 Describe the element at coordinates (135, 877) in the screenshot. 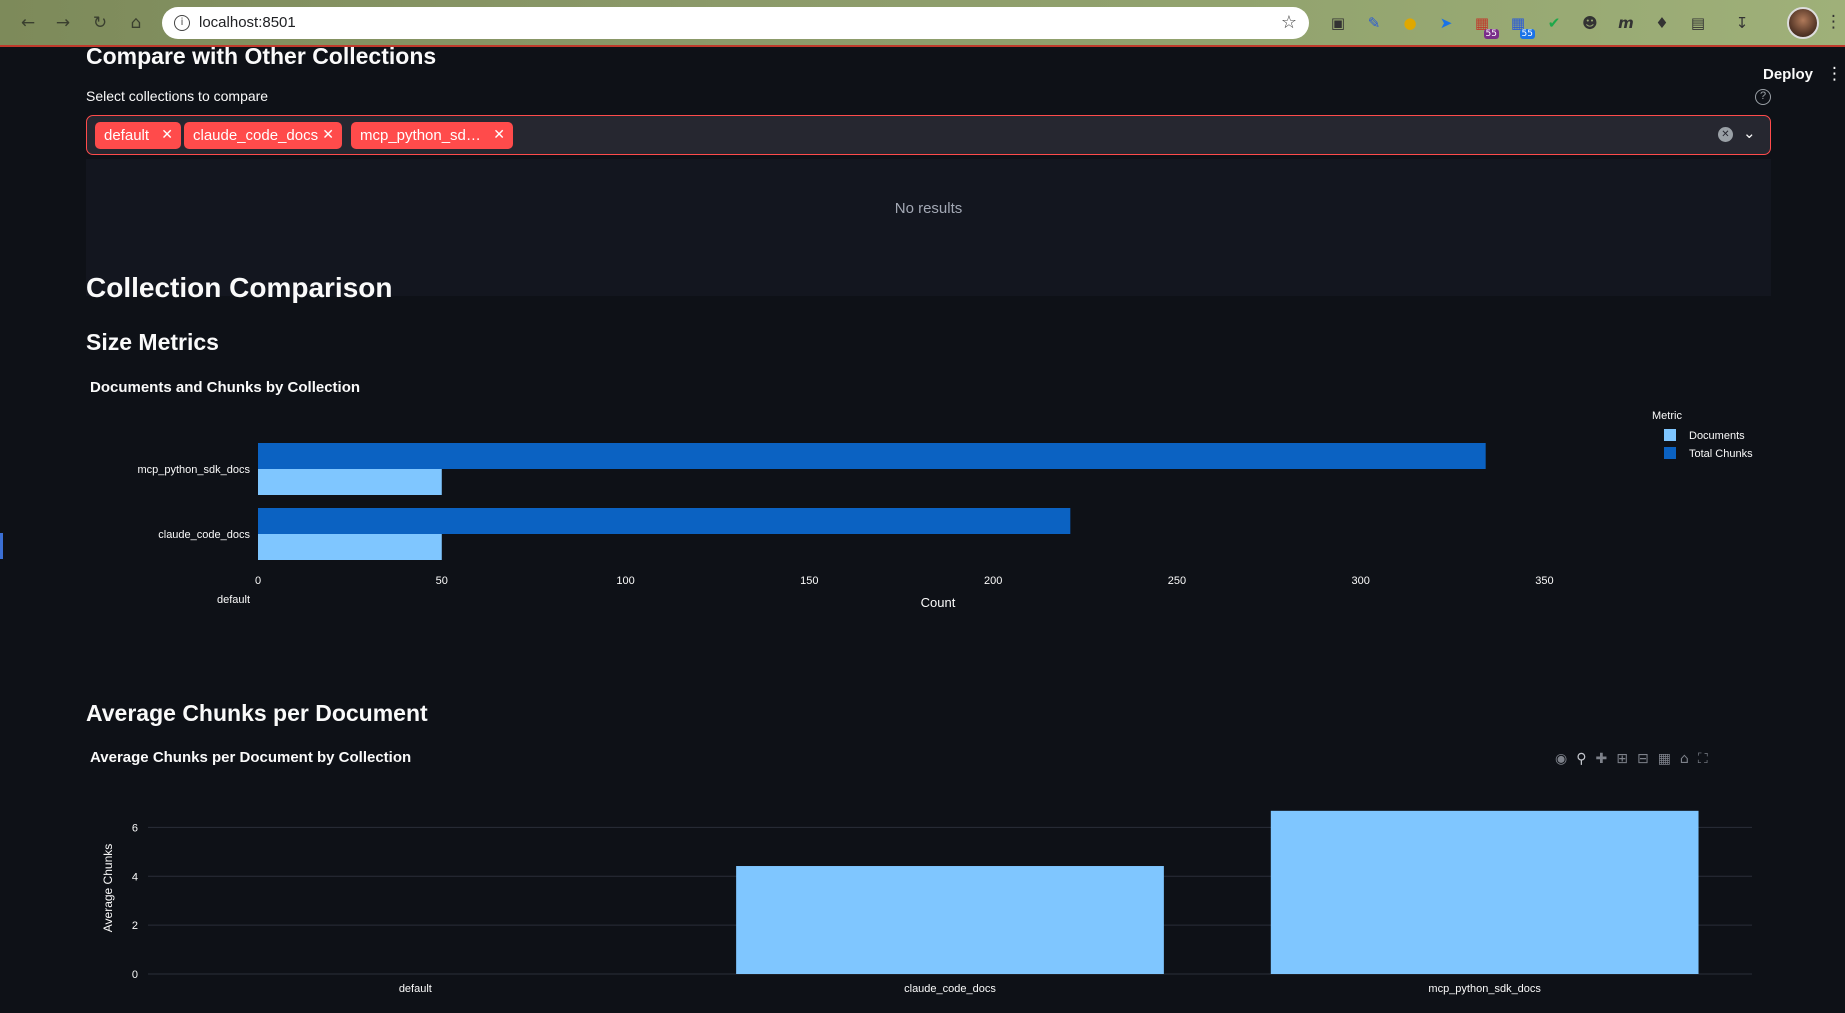

I see `y-tick-label: 4` at that location.